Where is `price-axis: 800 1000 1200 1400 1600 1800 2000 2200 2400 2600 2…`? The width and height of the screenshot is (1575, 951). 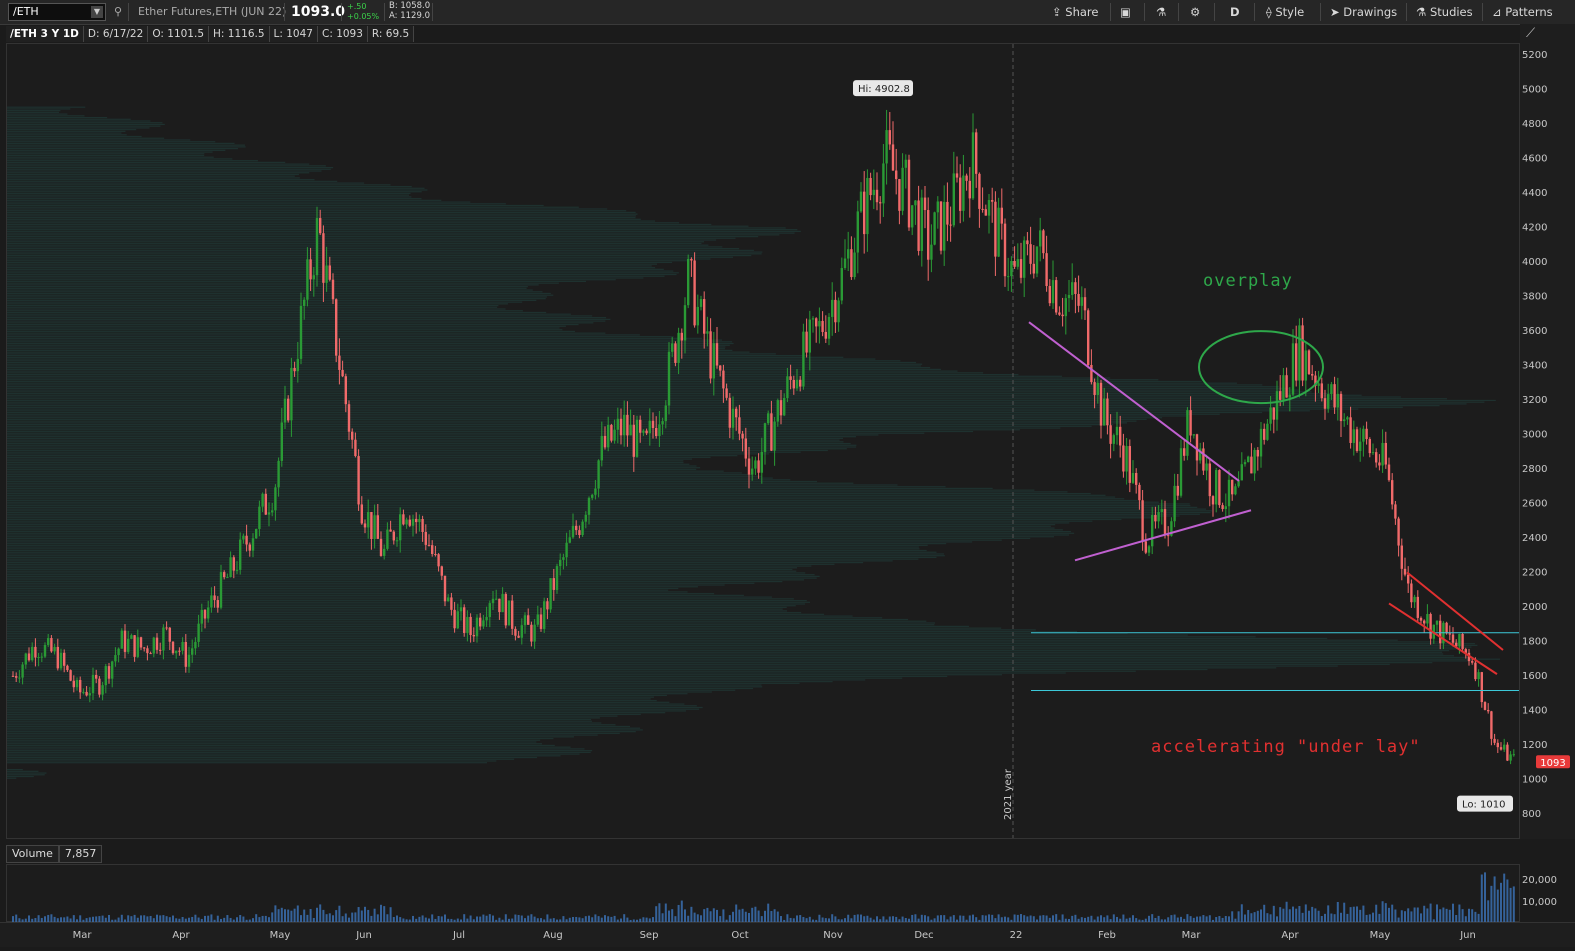 price-axis: 800 1000 1200 1400 1600 1800 2000 2200 2400 2600 2… is located at coordinates (1547, 431).